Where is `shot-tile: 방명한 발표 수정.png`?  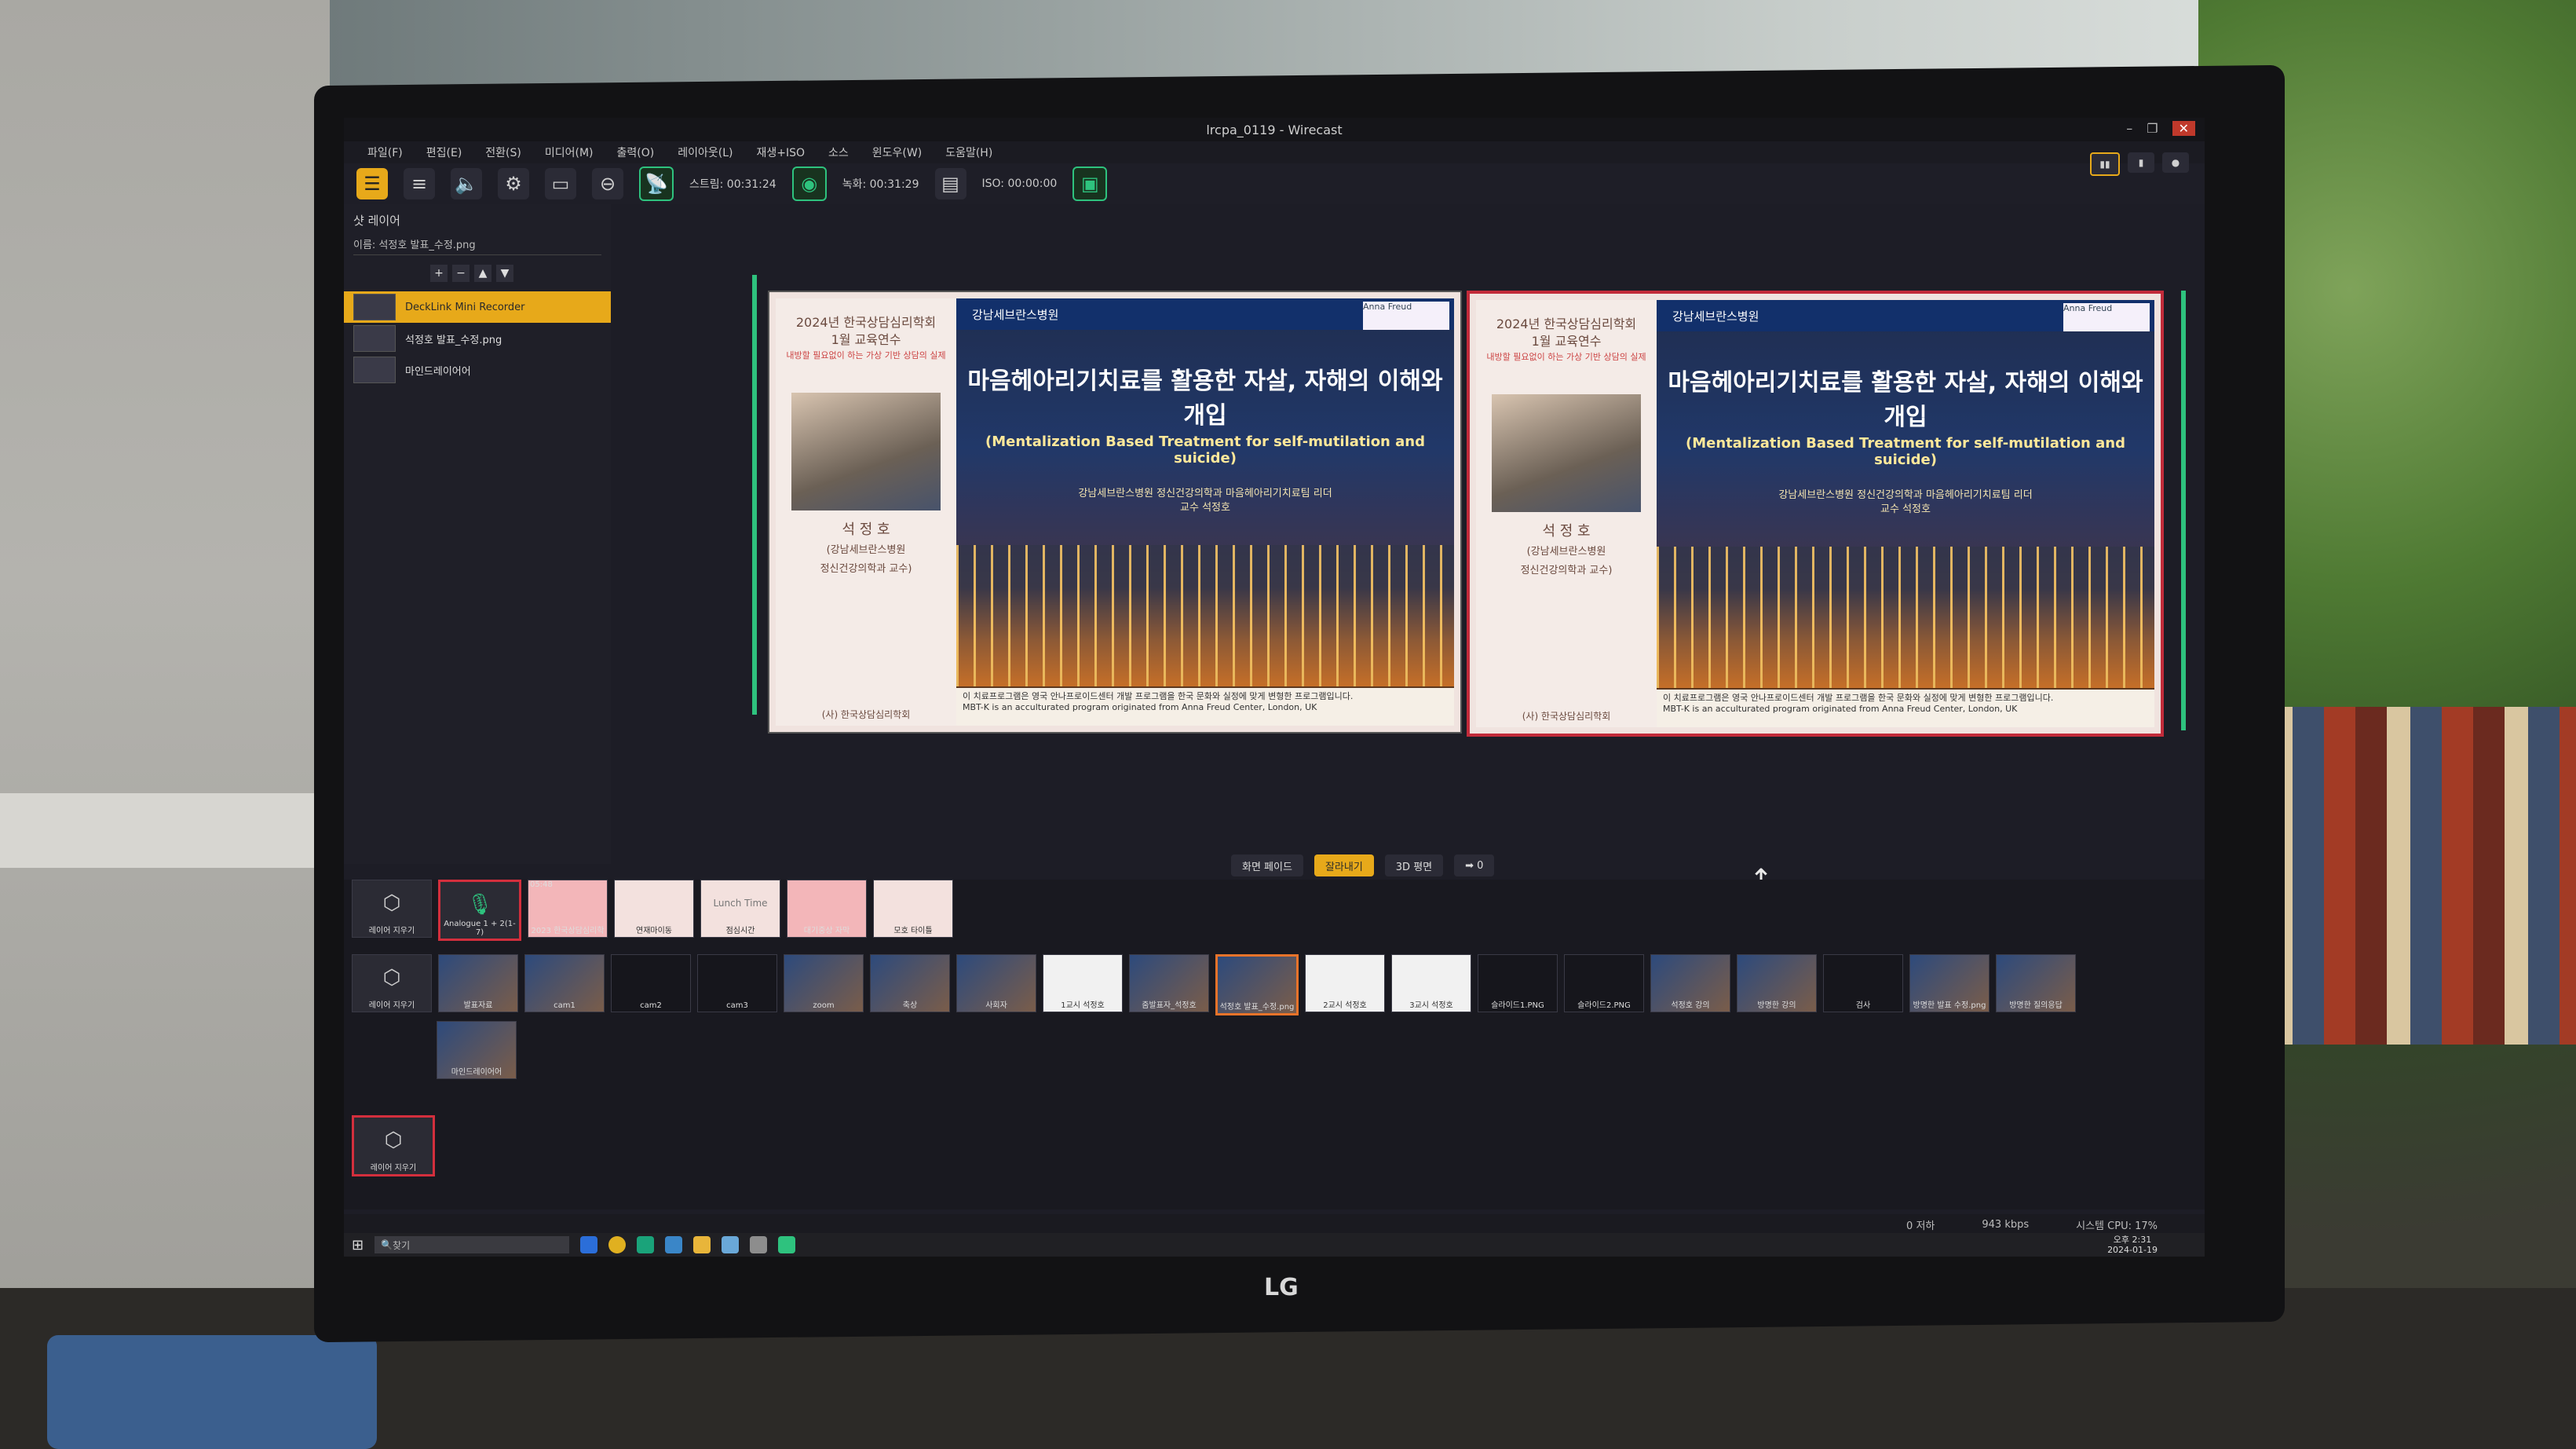 shot-tile: 방명한 발표 수정.png is located at coordinates (1949, 983).